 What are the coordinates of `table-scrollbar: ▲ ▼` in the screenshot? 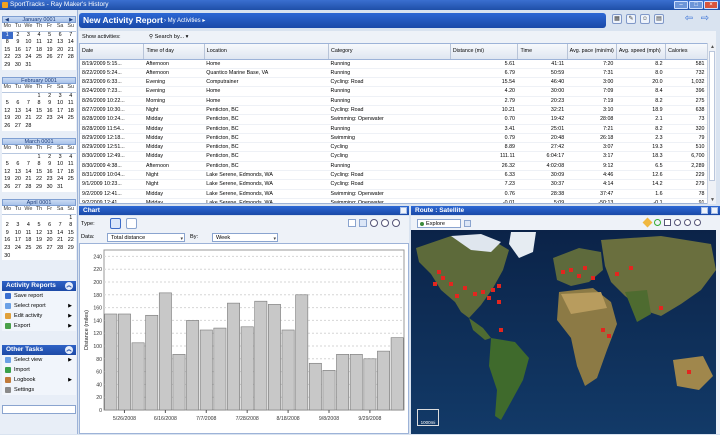 It's located at (711, 123).